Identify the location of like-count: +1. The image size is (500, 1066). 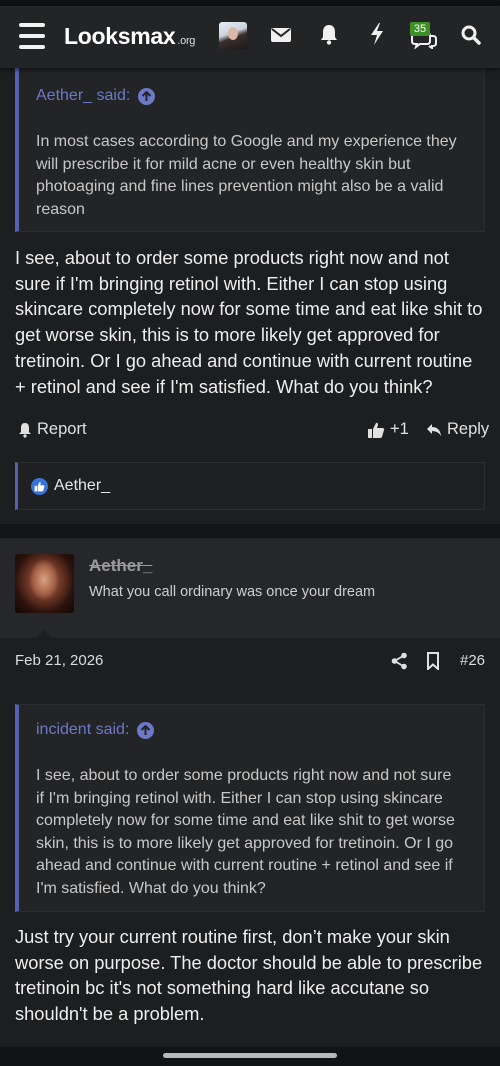
(399, 429).